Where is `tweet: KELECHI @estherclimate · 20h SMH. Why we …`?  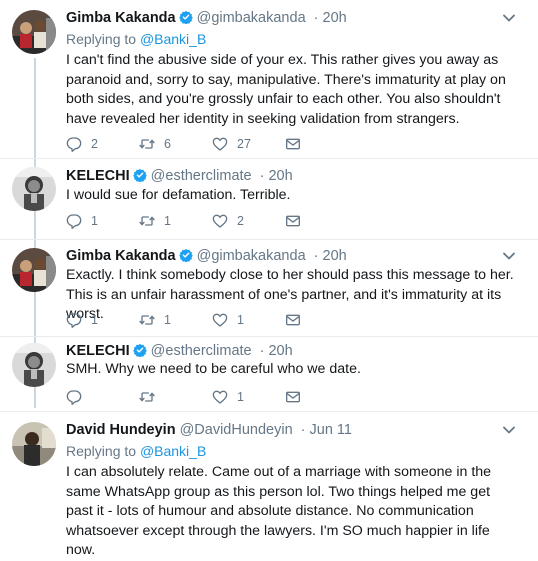
tweet: KELECHI @estherclimate · 20h SMH. Why we … is located at coordinates (269, 374).